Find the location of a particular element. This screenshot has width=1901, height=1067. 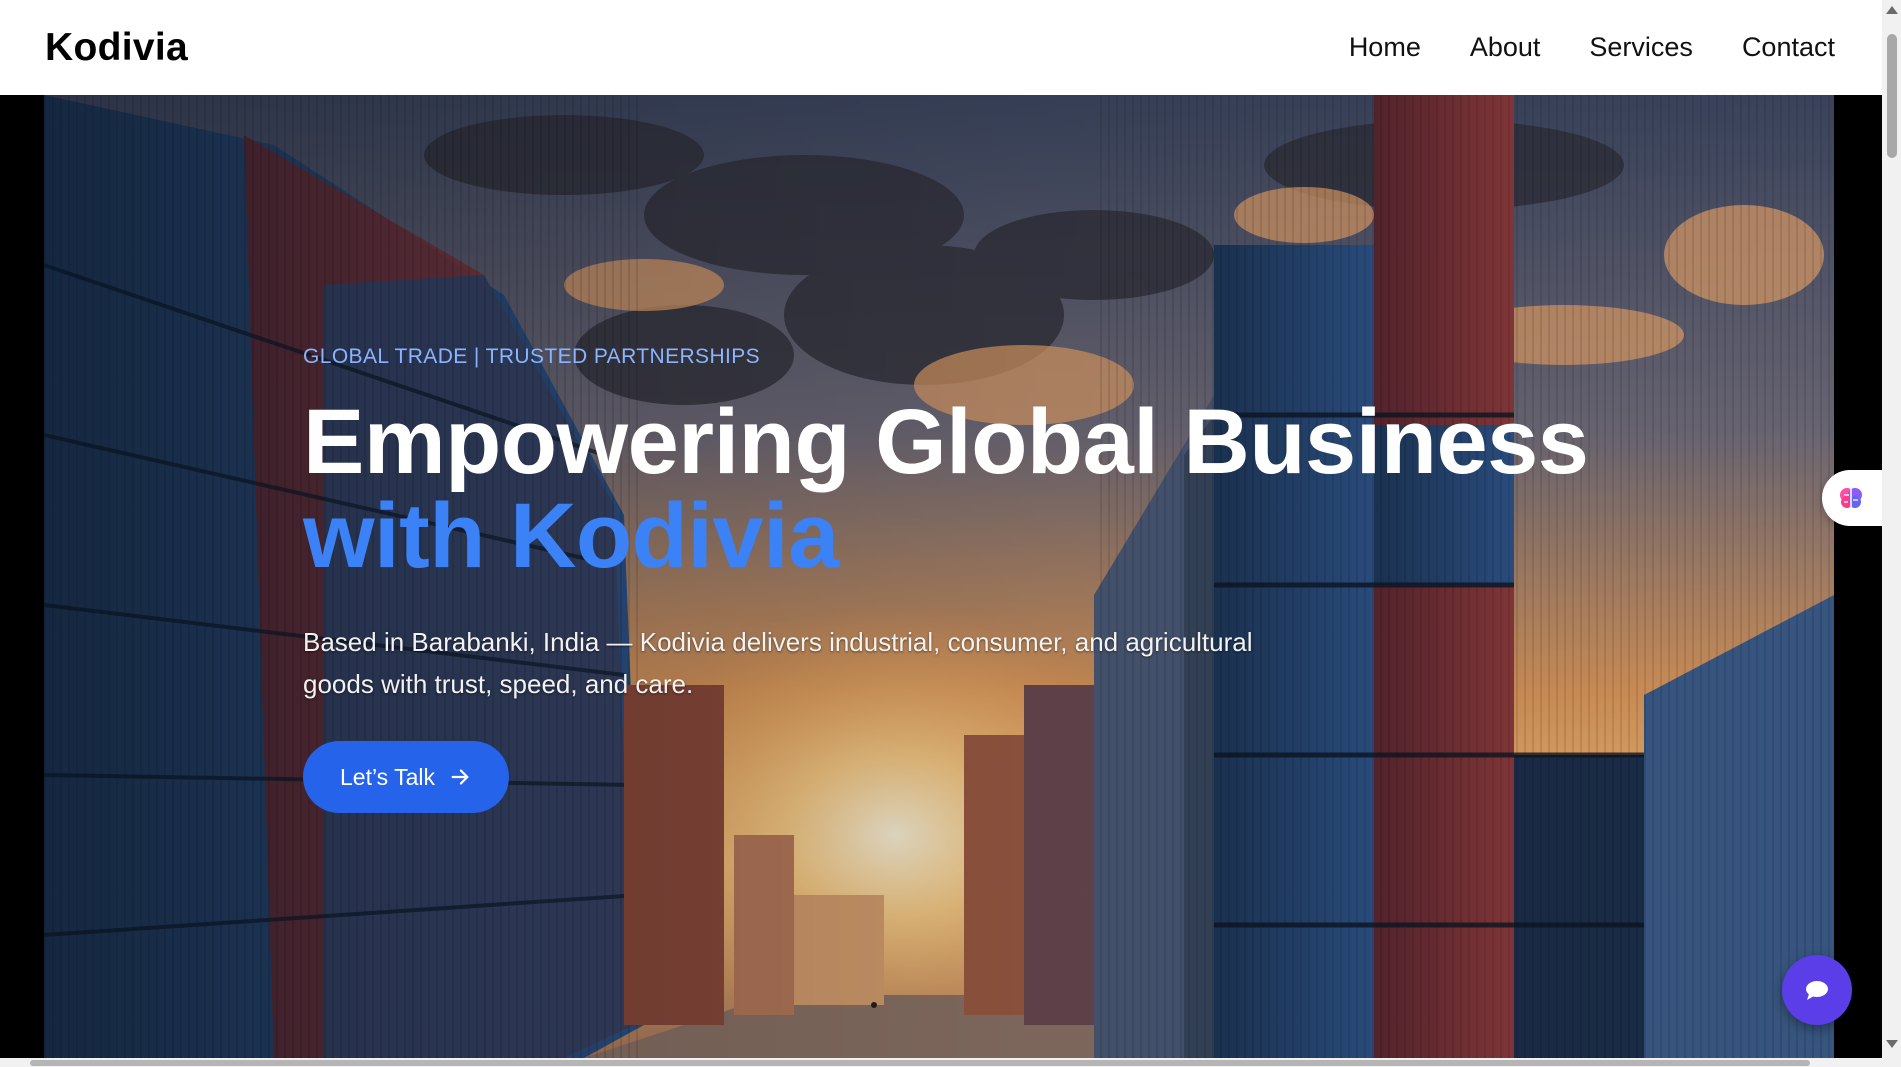

horizontal-scrollbar is located at coordinates (941, 1062).